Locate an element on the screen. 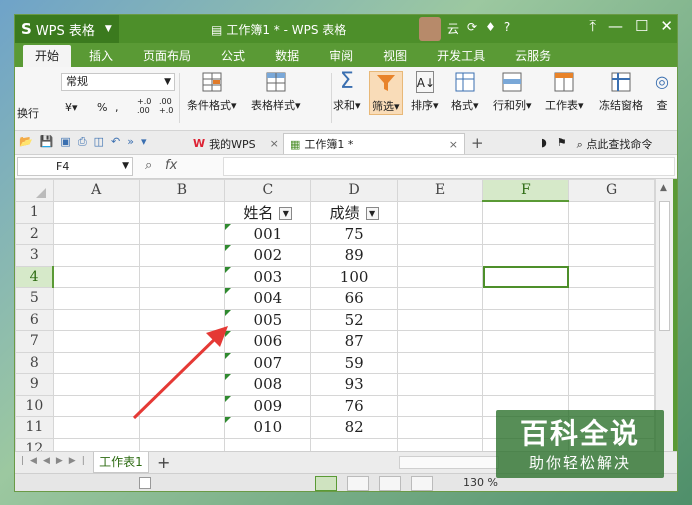  freeze-panes-button: 冻结窗格 is located at coordinates (621, 92).